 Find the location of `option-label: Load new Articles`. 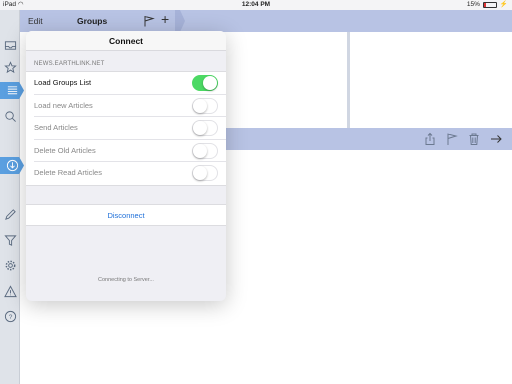

option-label: Load new Articles is located at coordinates (63, 105).